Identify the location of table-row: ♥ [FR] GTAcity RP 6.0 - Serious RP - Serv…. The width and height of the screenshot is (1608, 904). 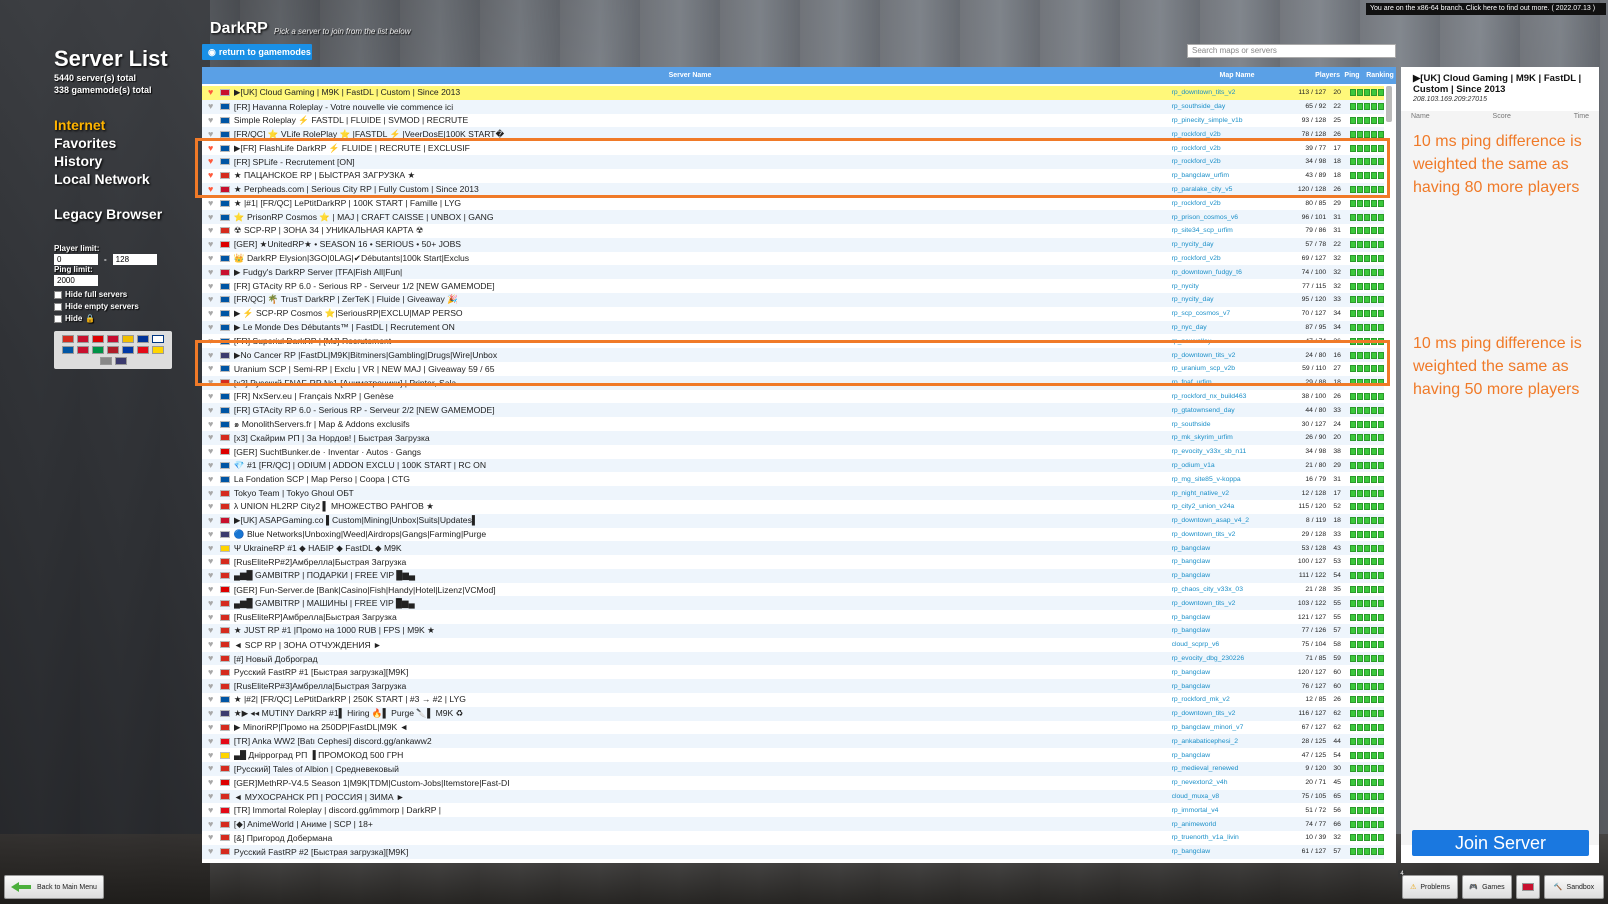
(793, 286).